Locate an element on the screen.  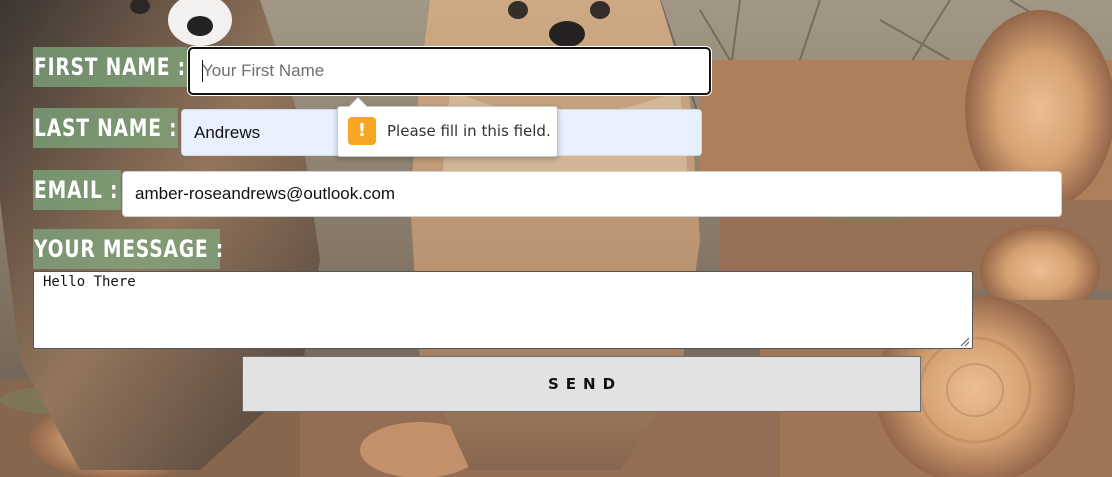
first-name-label-text: FIRST NAME : is located at coordinates (110, 67).